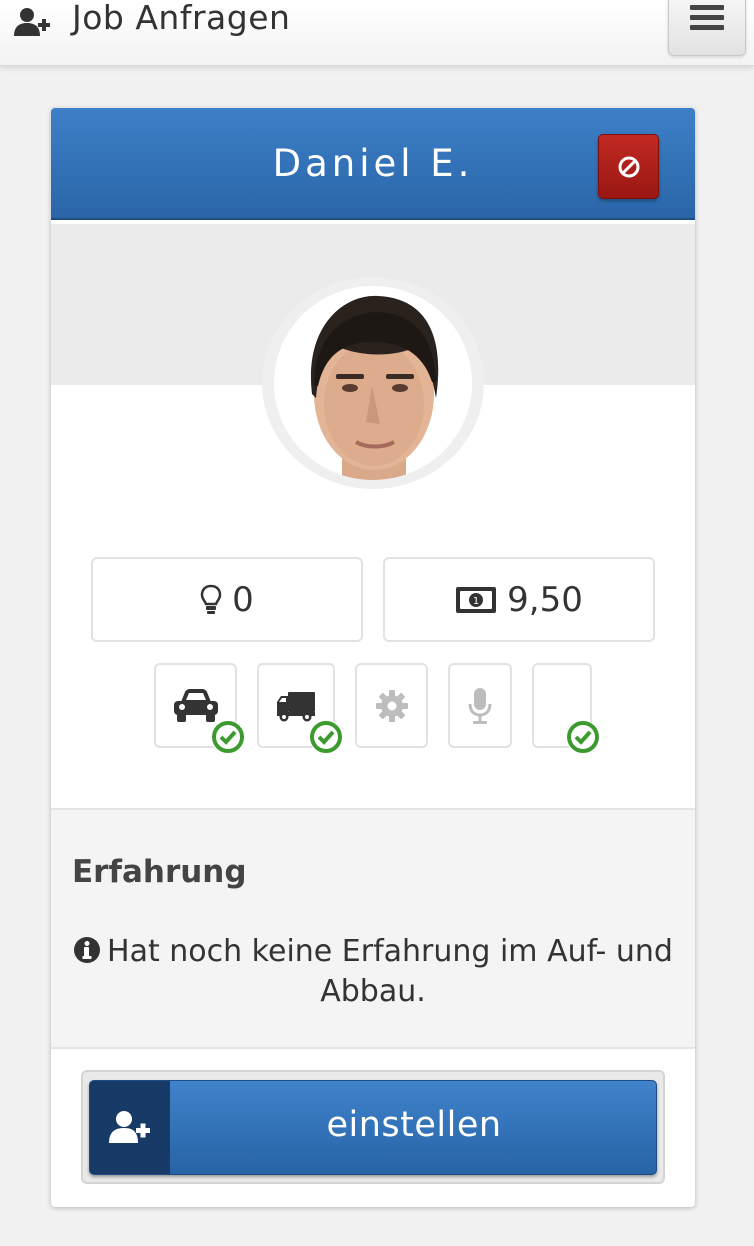 This screenshot has height=1246, width=754. What do you see at coordinates (414, 1125) in the screenshot?
I see `hire-button-label: einstellen` at bounding box center [414, 1125].